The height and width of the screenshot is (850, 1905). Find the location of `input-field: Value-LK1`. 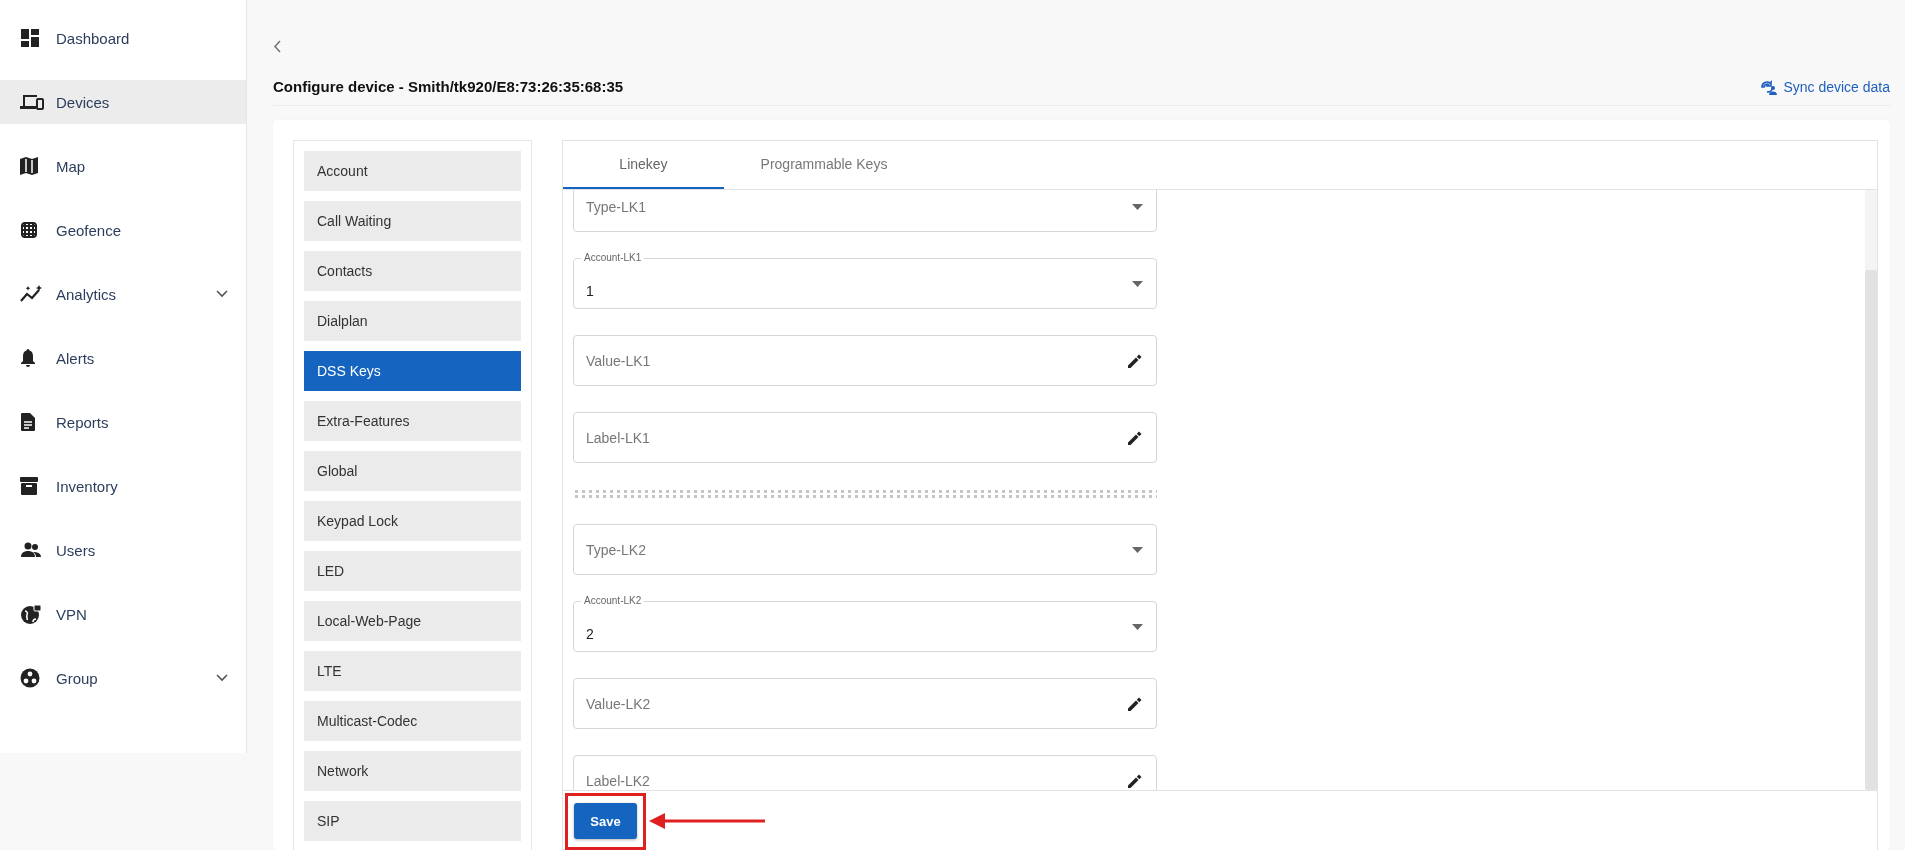

input-field: Value-LK1 is located at coordinates (865, 360).